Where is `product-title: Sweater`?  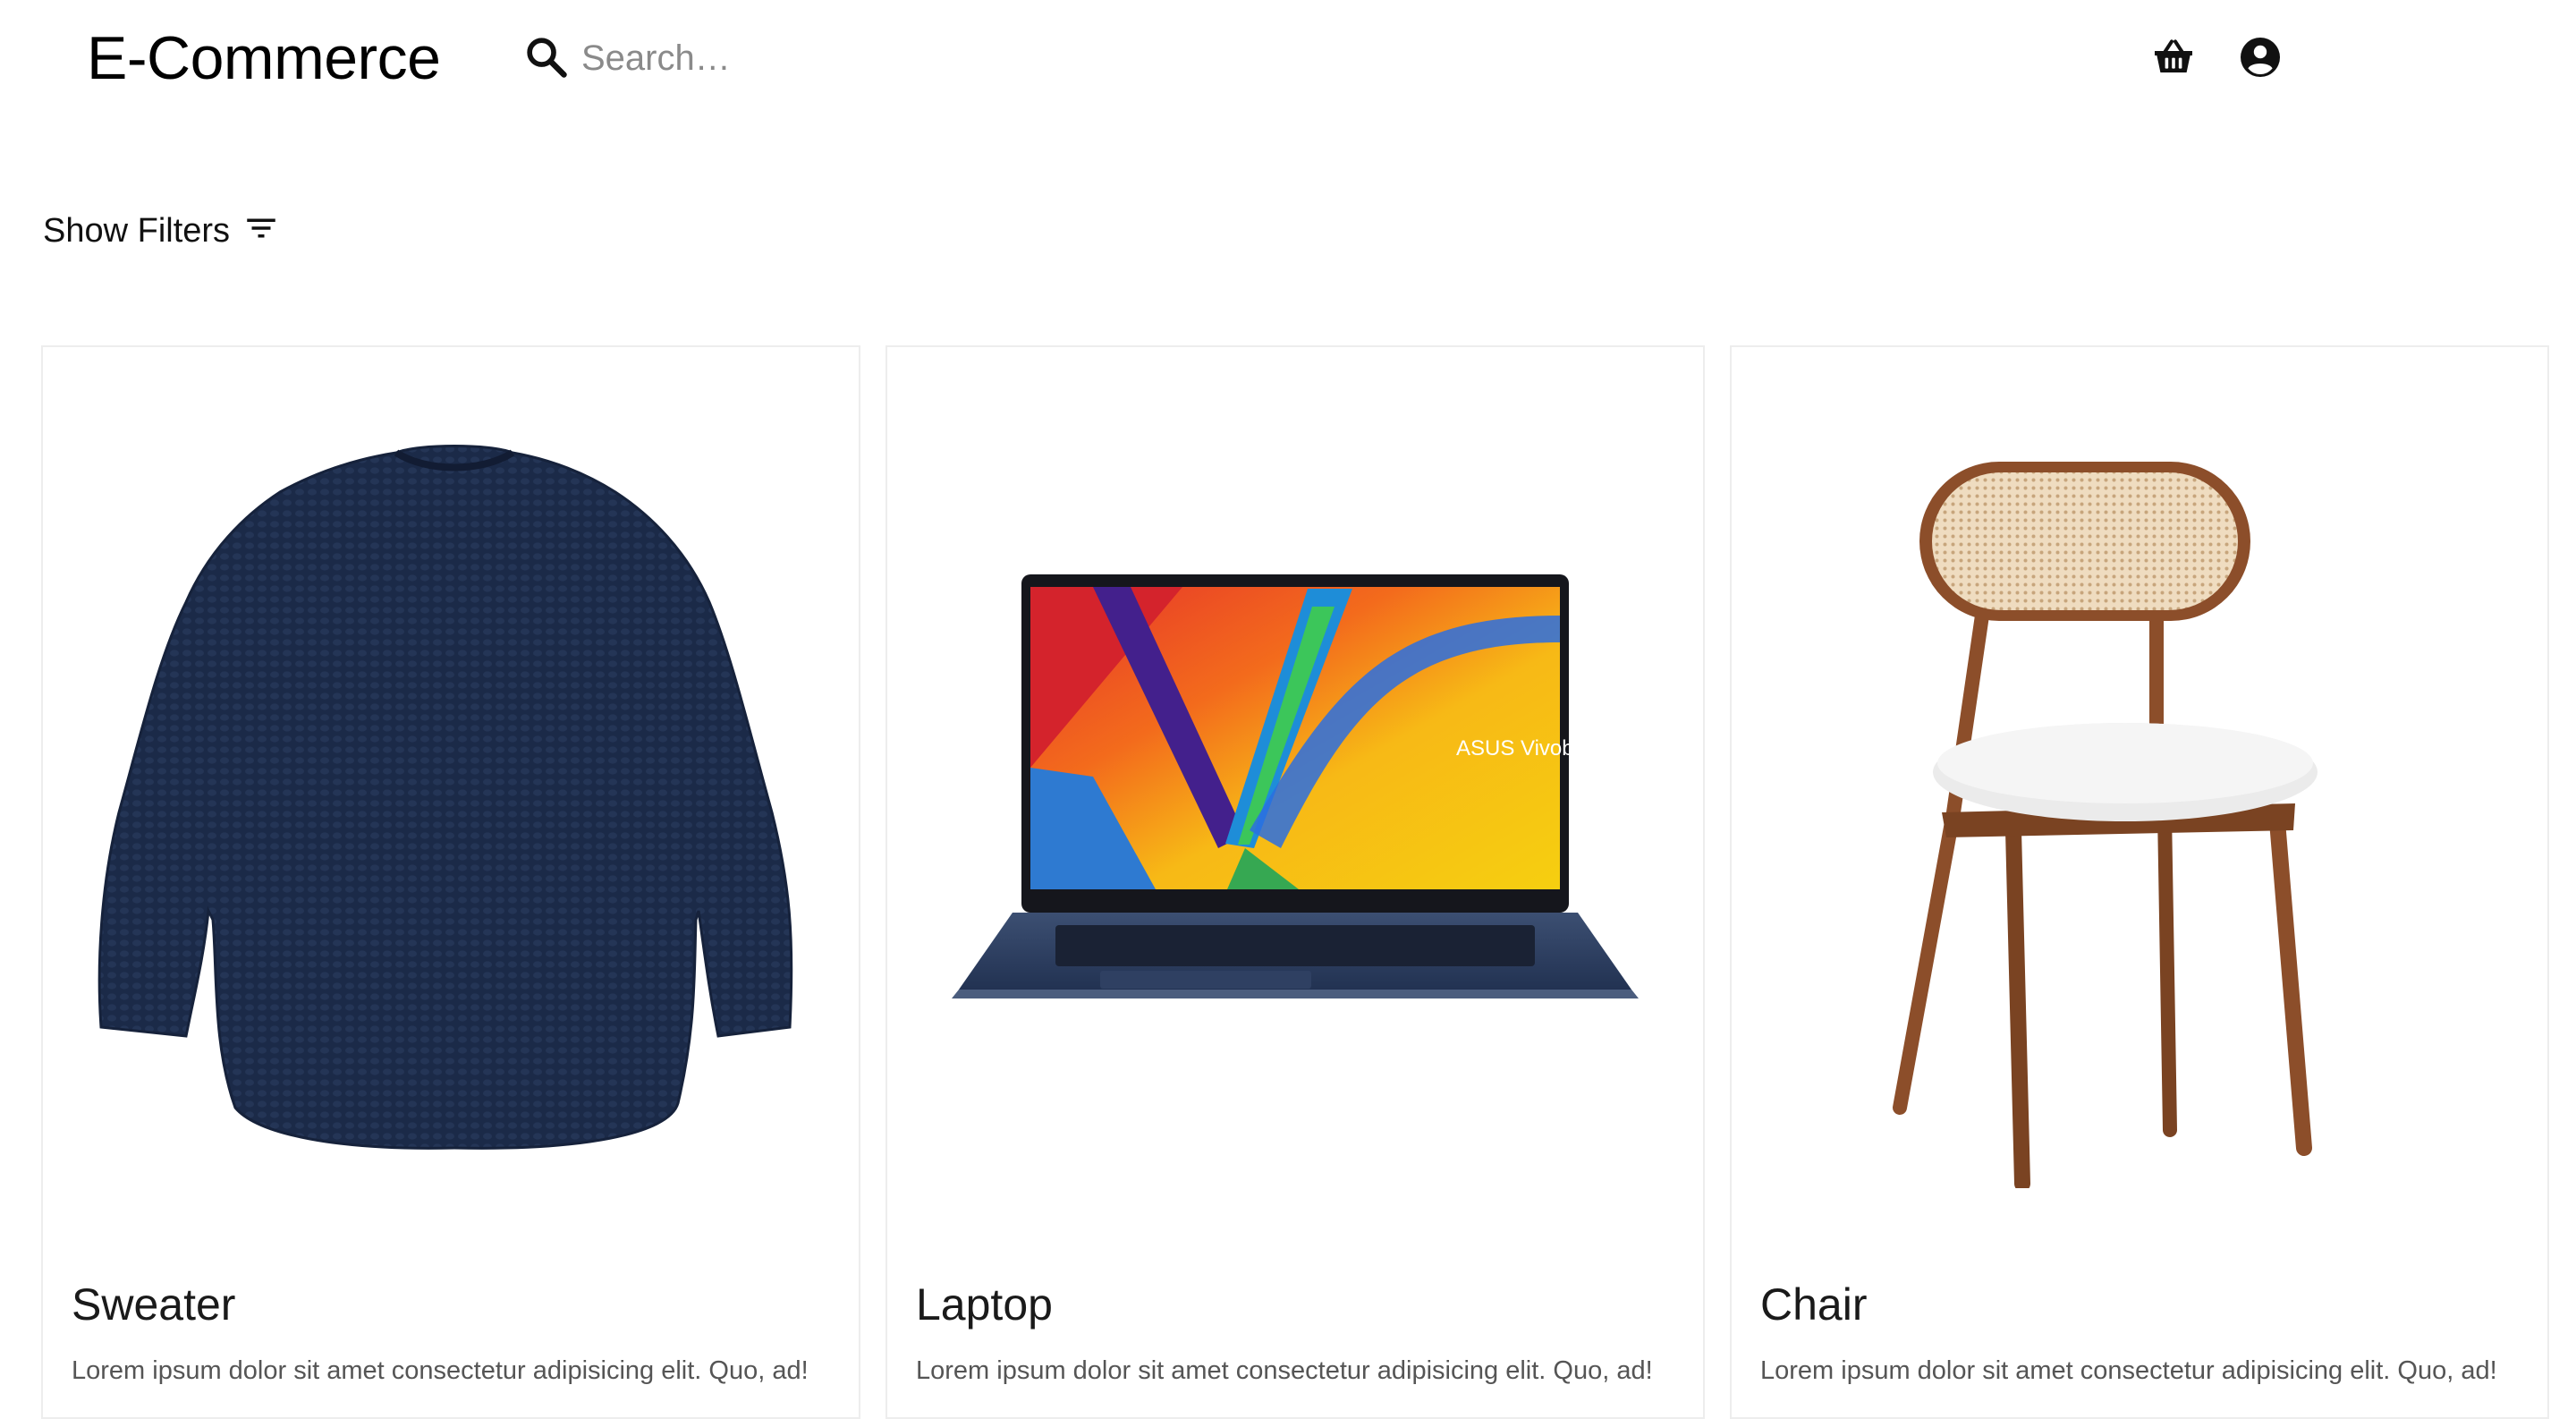
product-title: Sweater is located at coordinates (154, 1304).